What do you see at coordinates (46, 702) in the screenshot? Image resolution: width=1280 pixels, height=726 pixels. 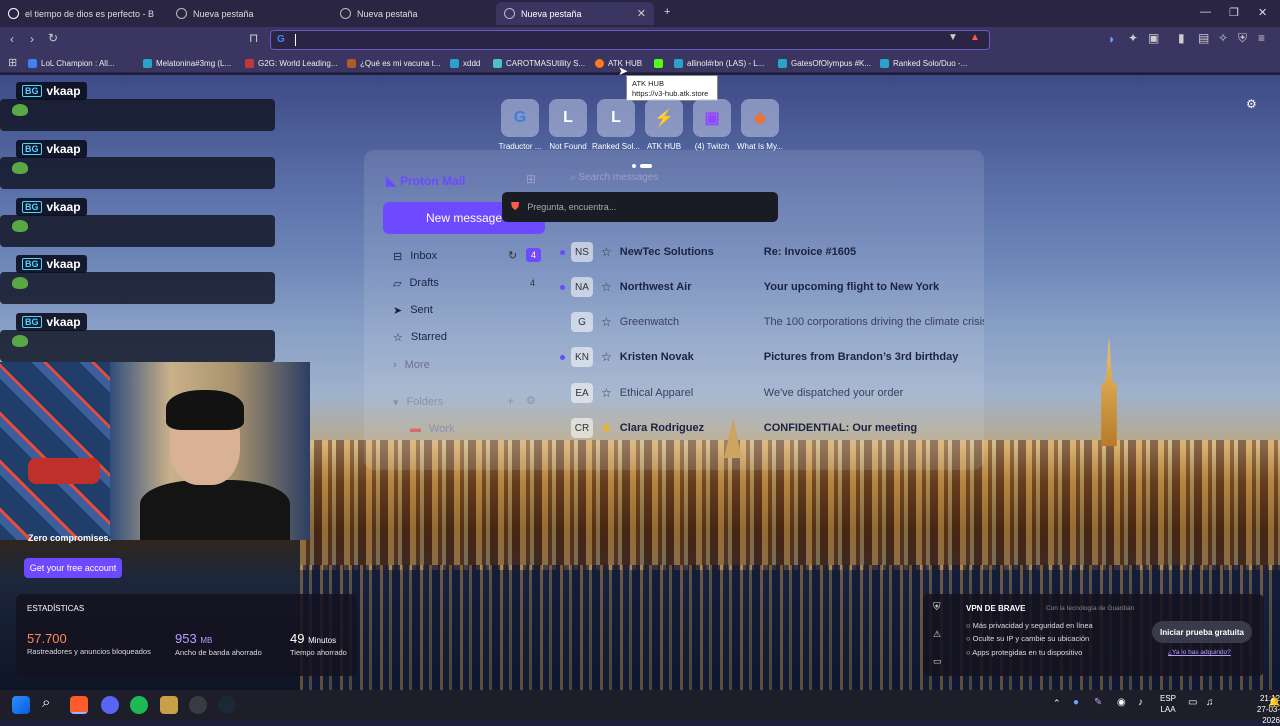 I see `search-icon: ⌕` at bounding box center [46, 702].